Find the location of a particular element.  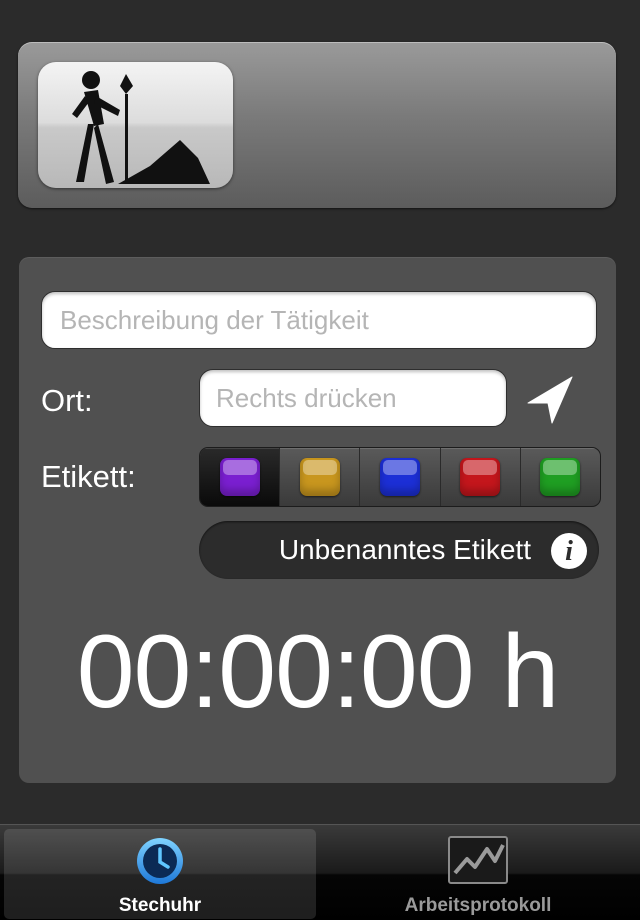

tag-label: Etikett: is located at coordinates (88, 476).